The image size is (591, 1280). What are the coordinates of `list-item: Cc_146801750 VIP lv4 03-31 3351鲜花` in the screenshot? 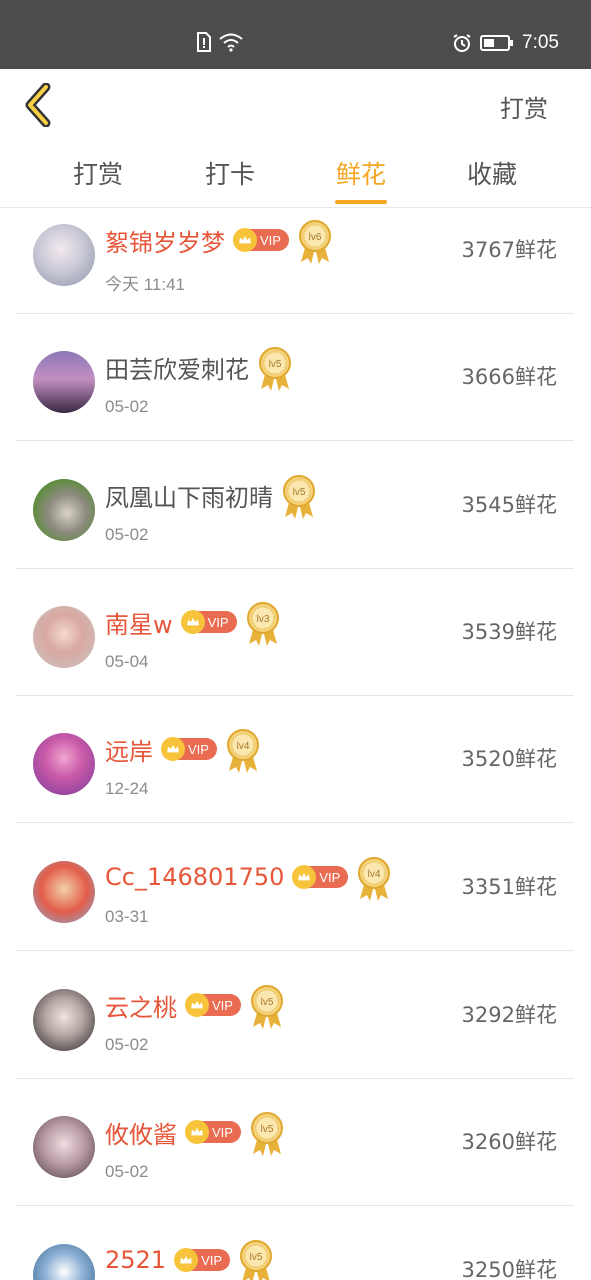 It's located at (295, 887).